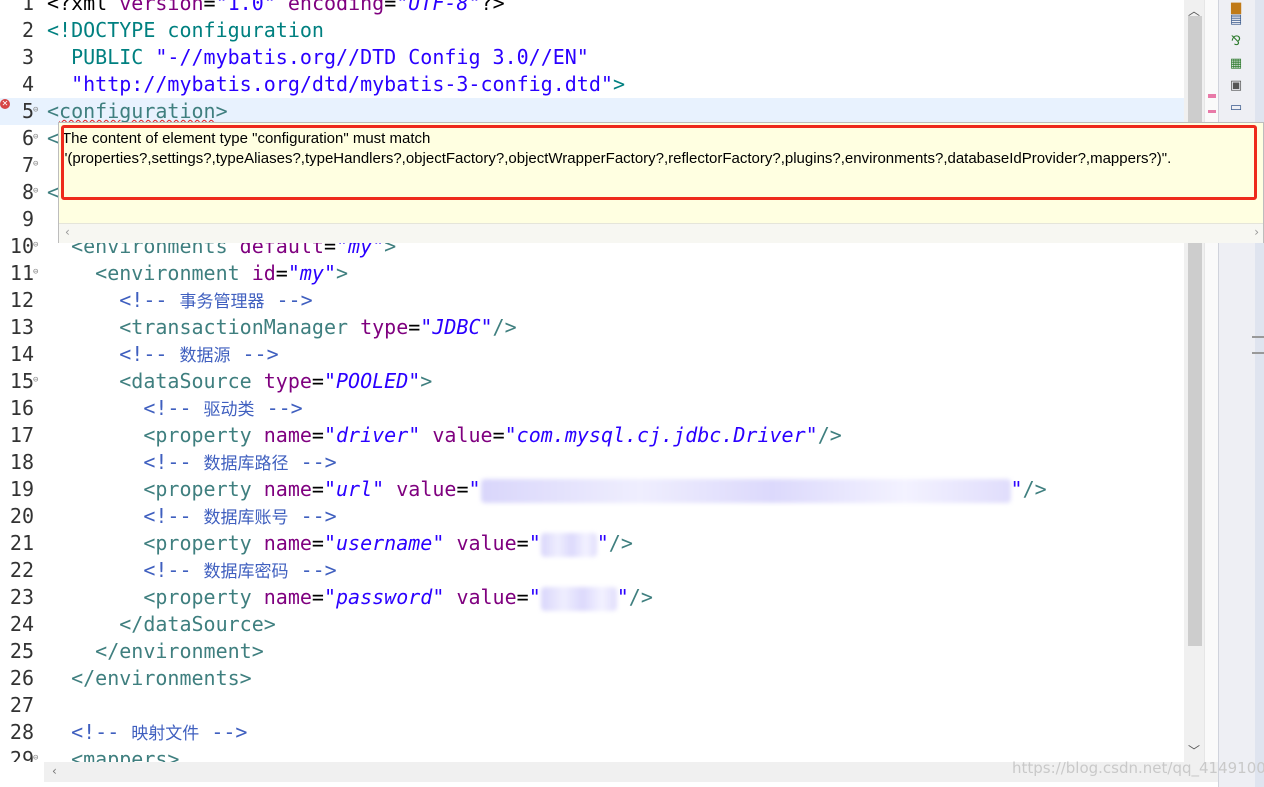 The height and width of the screenshot is (787, 1264). Describe the element at coordinates (1258, 345) in the screenshot. I see `panel-grip-handle` at that location.